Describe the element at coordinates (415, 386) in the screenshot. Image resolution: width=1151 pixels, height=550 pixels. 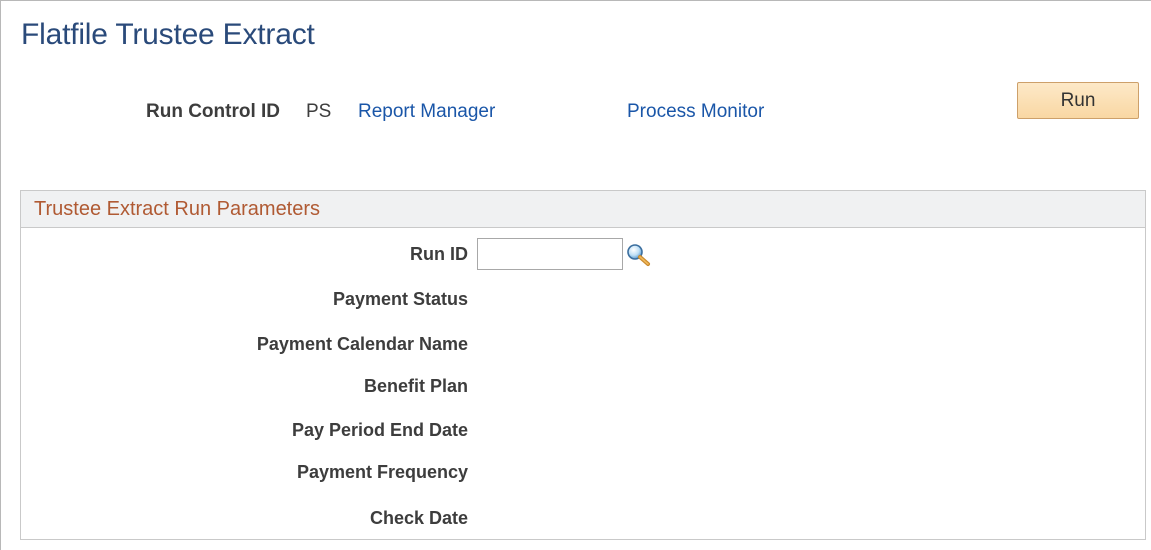
I see `benefit-plan-label: Benefit Plan` at that location.